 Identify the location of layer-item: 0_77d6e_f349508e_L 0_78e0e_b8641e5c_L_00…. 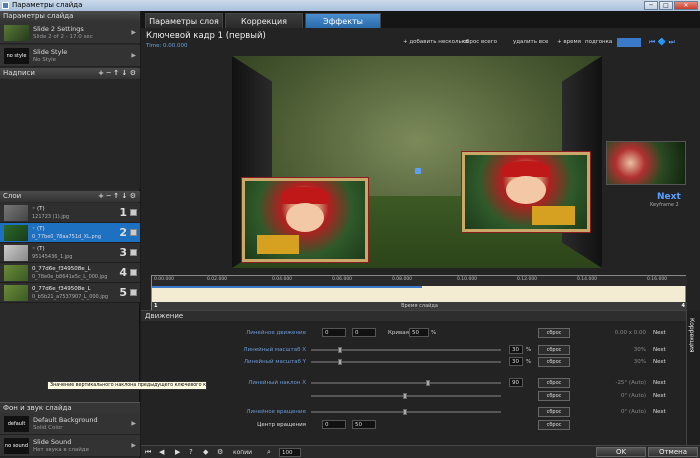
(70, 273).